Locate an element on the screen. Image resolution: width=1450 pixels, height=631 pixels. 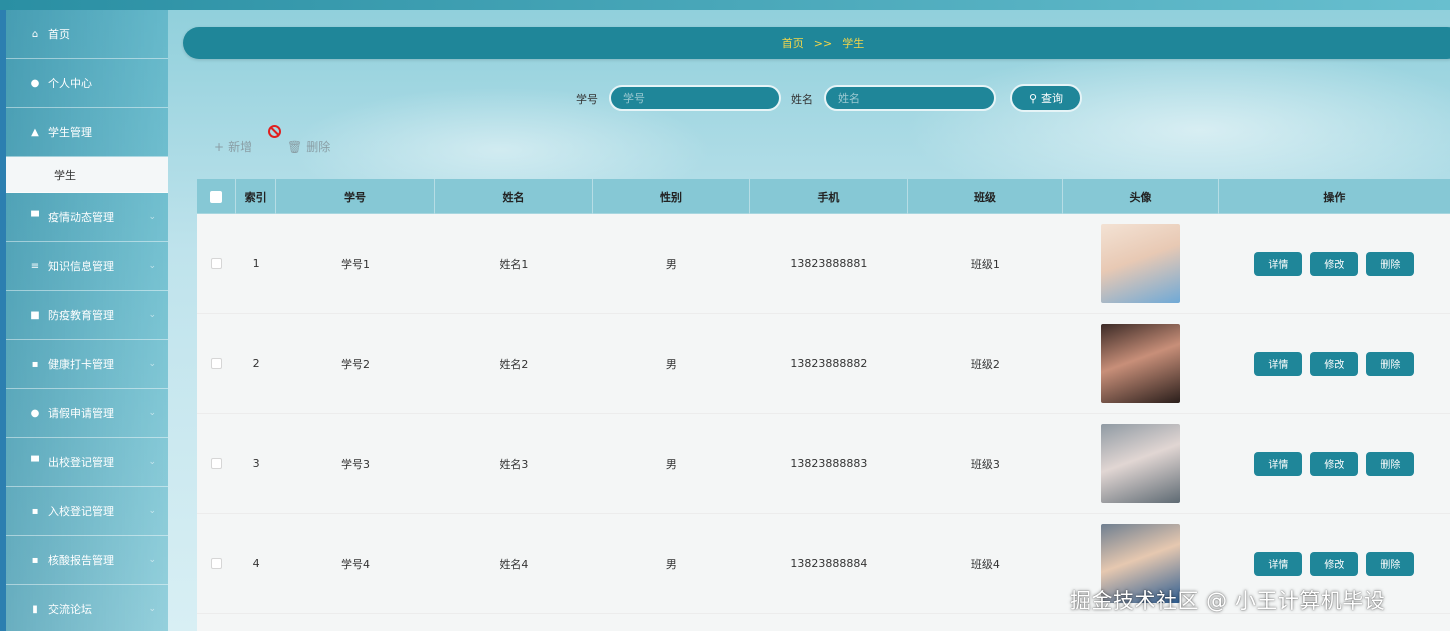
select-all-checkbox is located at coordinates (216, 196).